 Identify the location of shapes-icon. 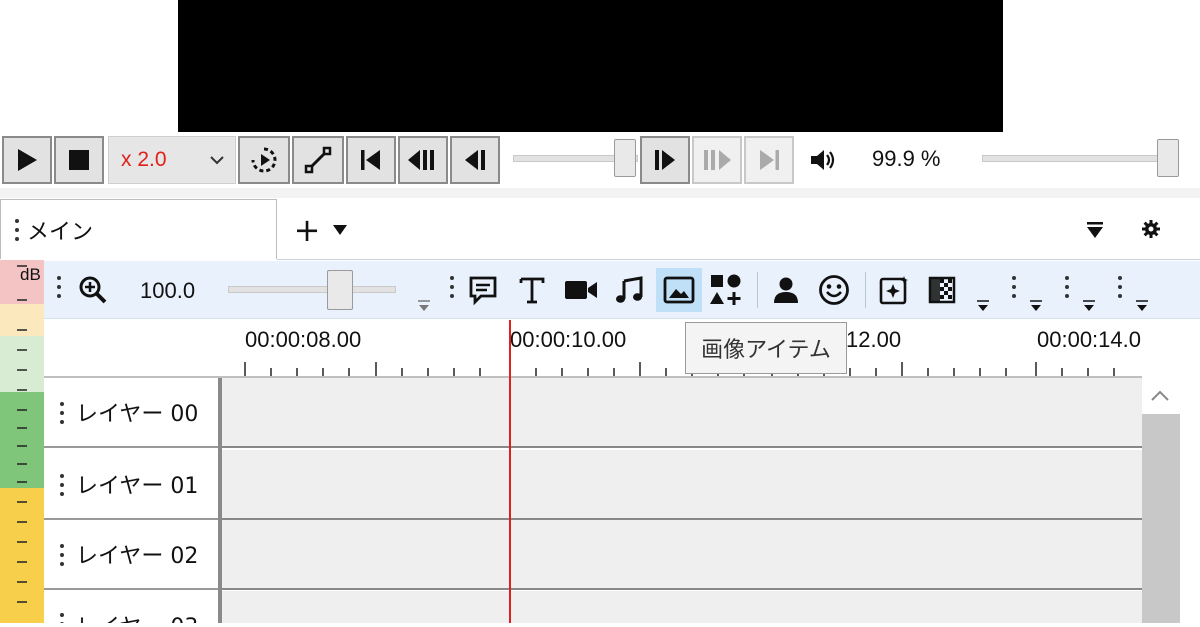
(725, 289).